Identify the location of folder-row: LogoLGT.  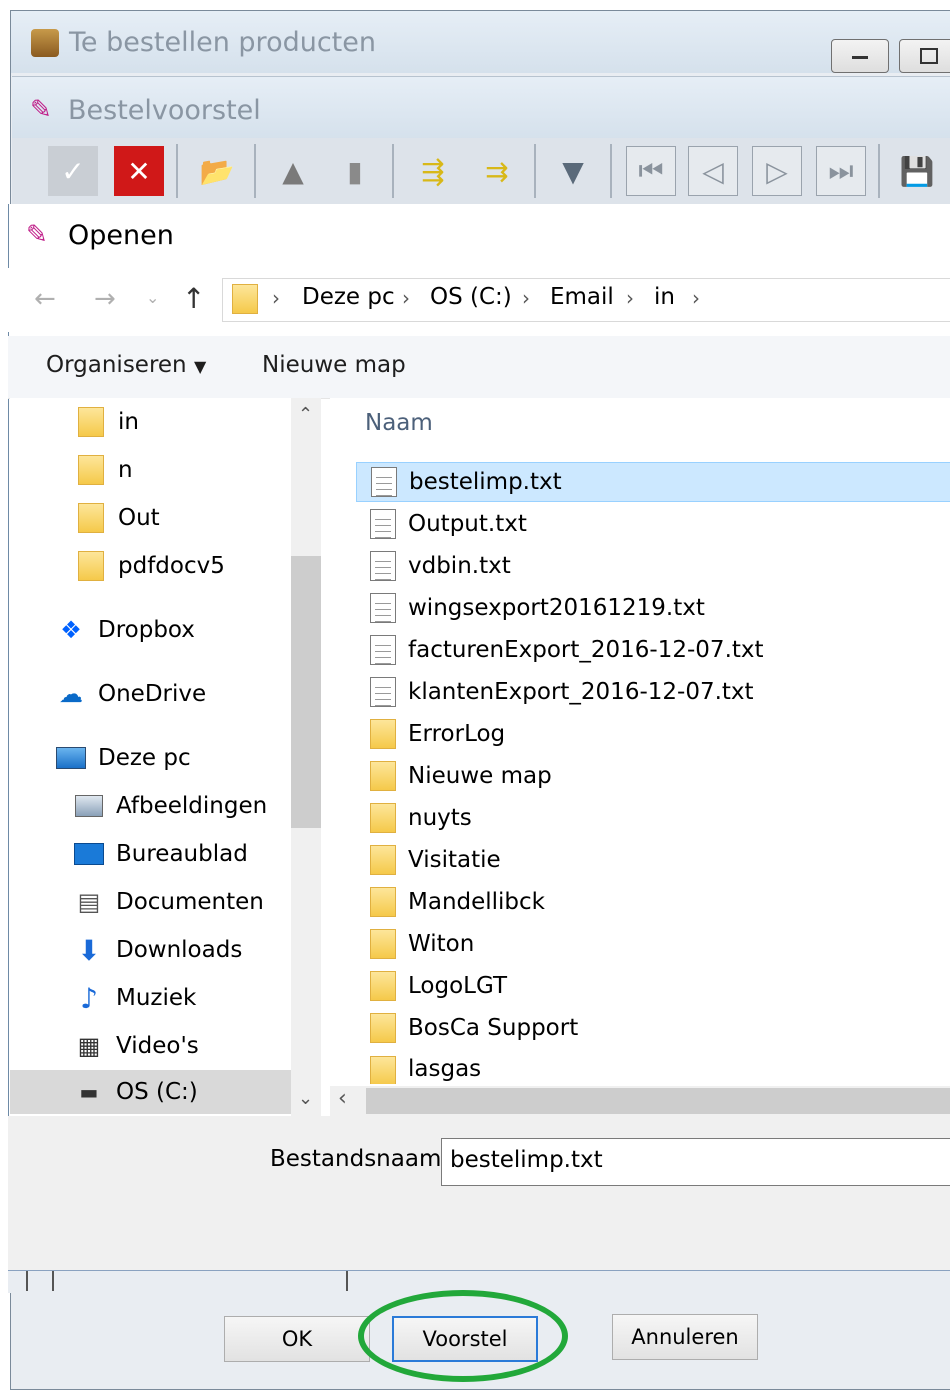
(653, 986).